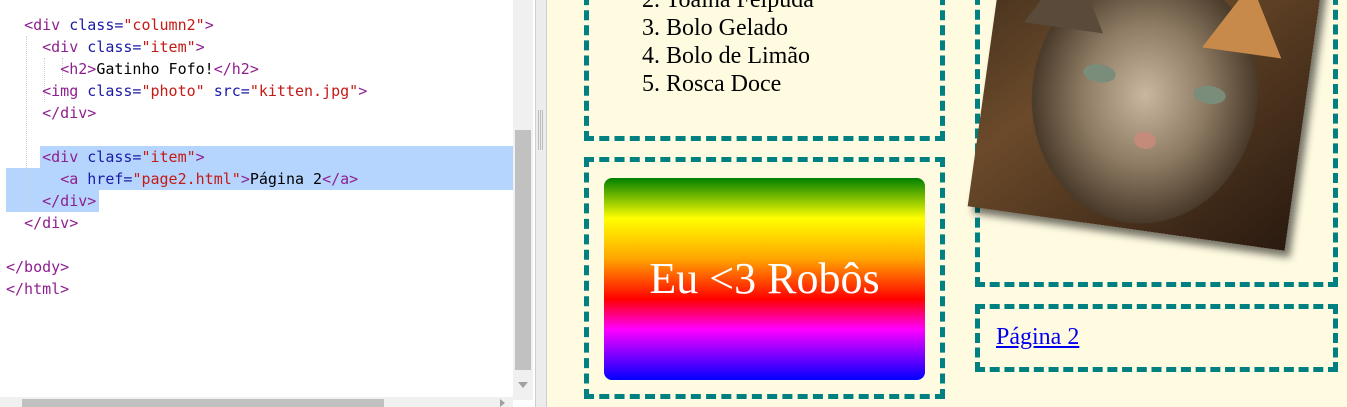 This screenshot has height=407, width=1347. What do you see at coordinates (110, 179) in the screenshot?
I see `code-token: href=` at bounding box center [110, 179].